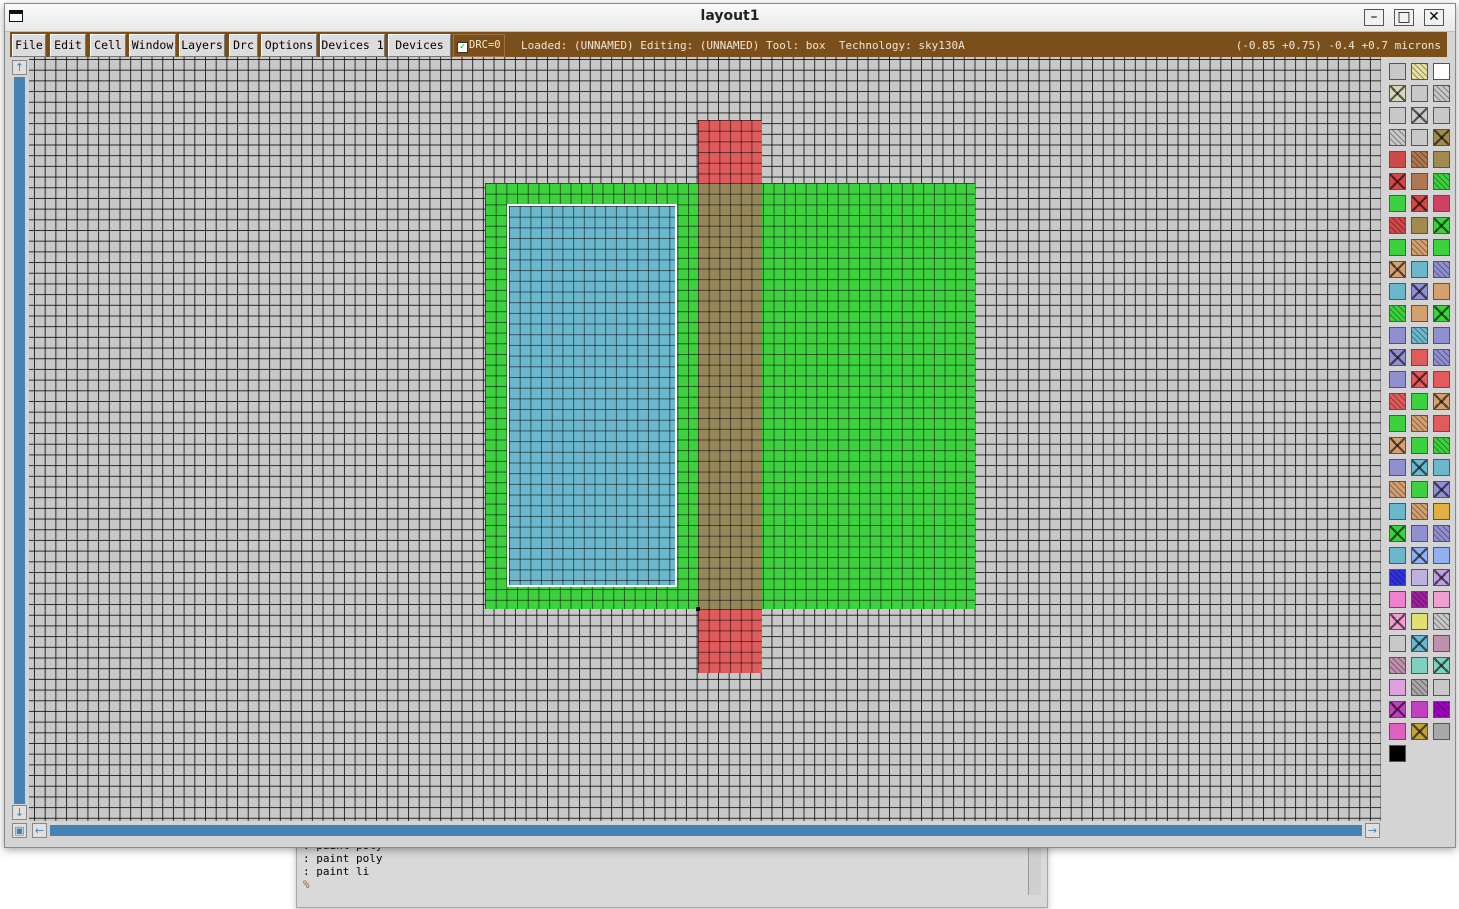  What do you see at coordinates (342, 884) in the screenshot?
I see `console-prompt: %` at bounding box center [342, 884].